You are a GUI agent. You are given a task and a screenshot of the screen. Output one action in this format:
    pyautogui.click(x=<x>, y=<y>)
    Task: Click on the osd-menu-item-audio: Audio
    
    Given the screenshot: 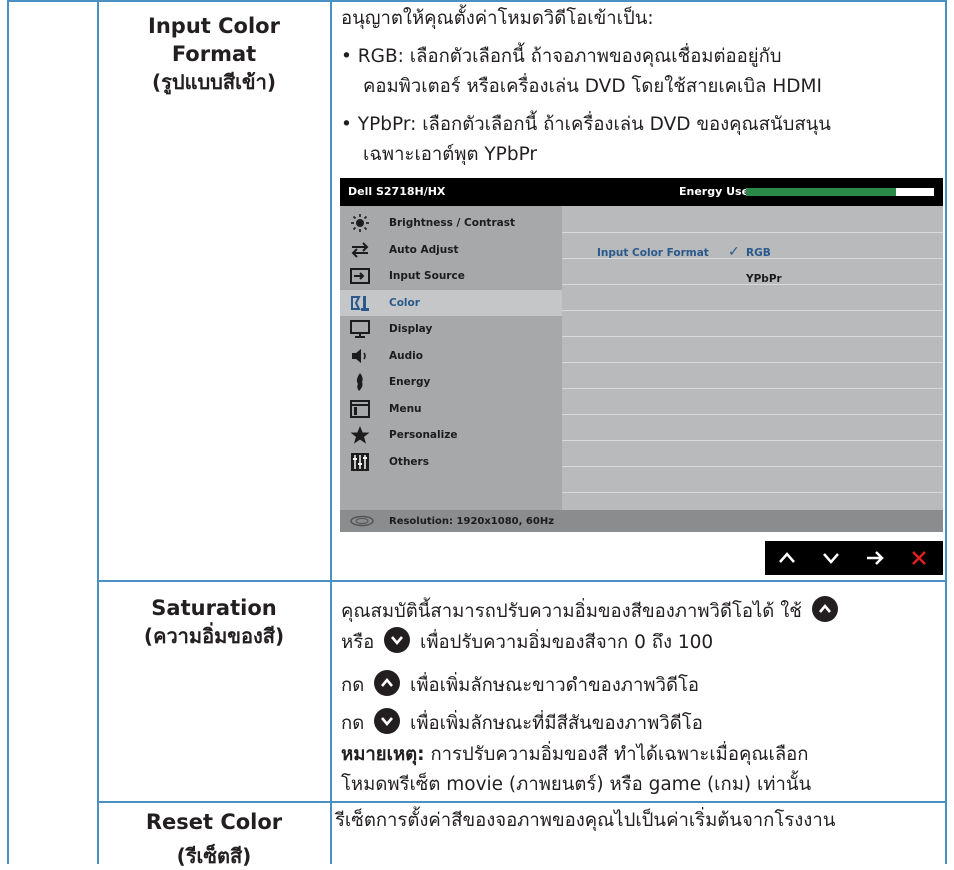 What is the action you would take?
    pyautogui.click(x=451, y=356)
    